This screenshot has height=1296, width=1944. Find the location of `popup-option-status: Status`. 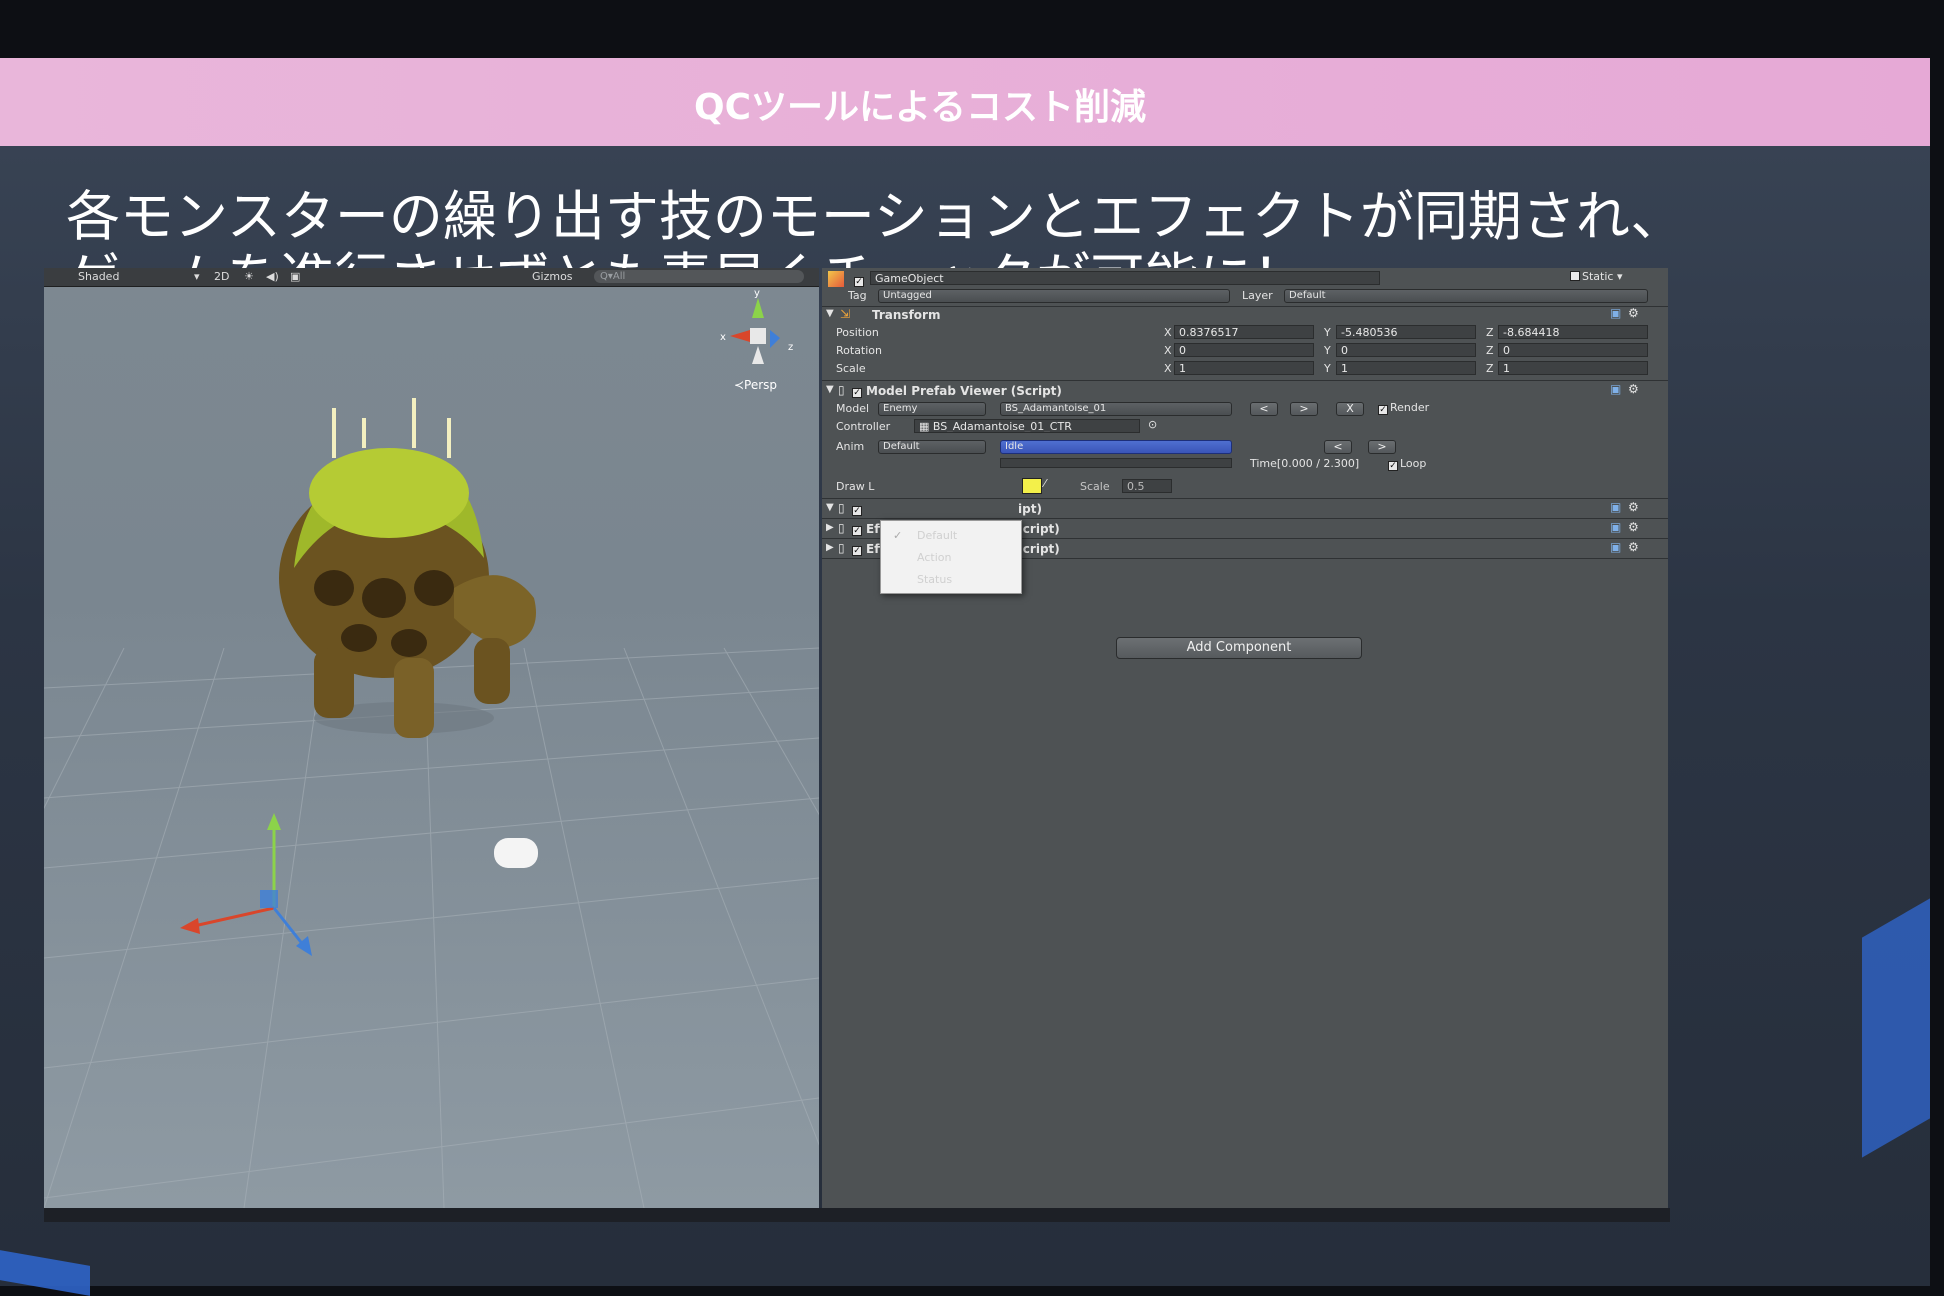

popup-option-status: Status is located at coordinates (934, 579).